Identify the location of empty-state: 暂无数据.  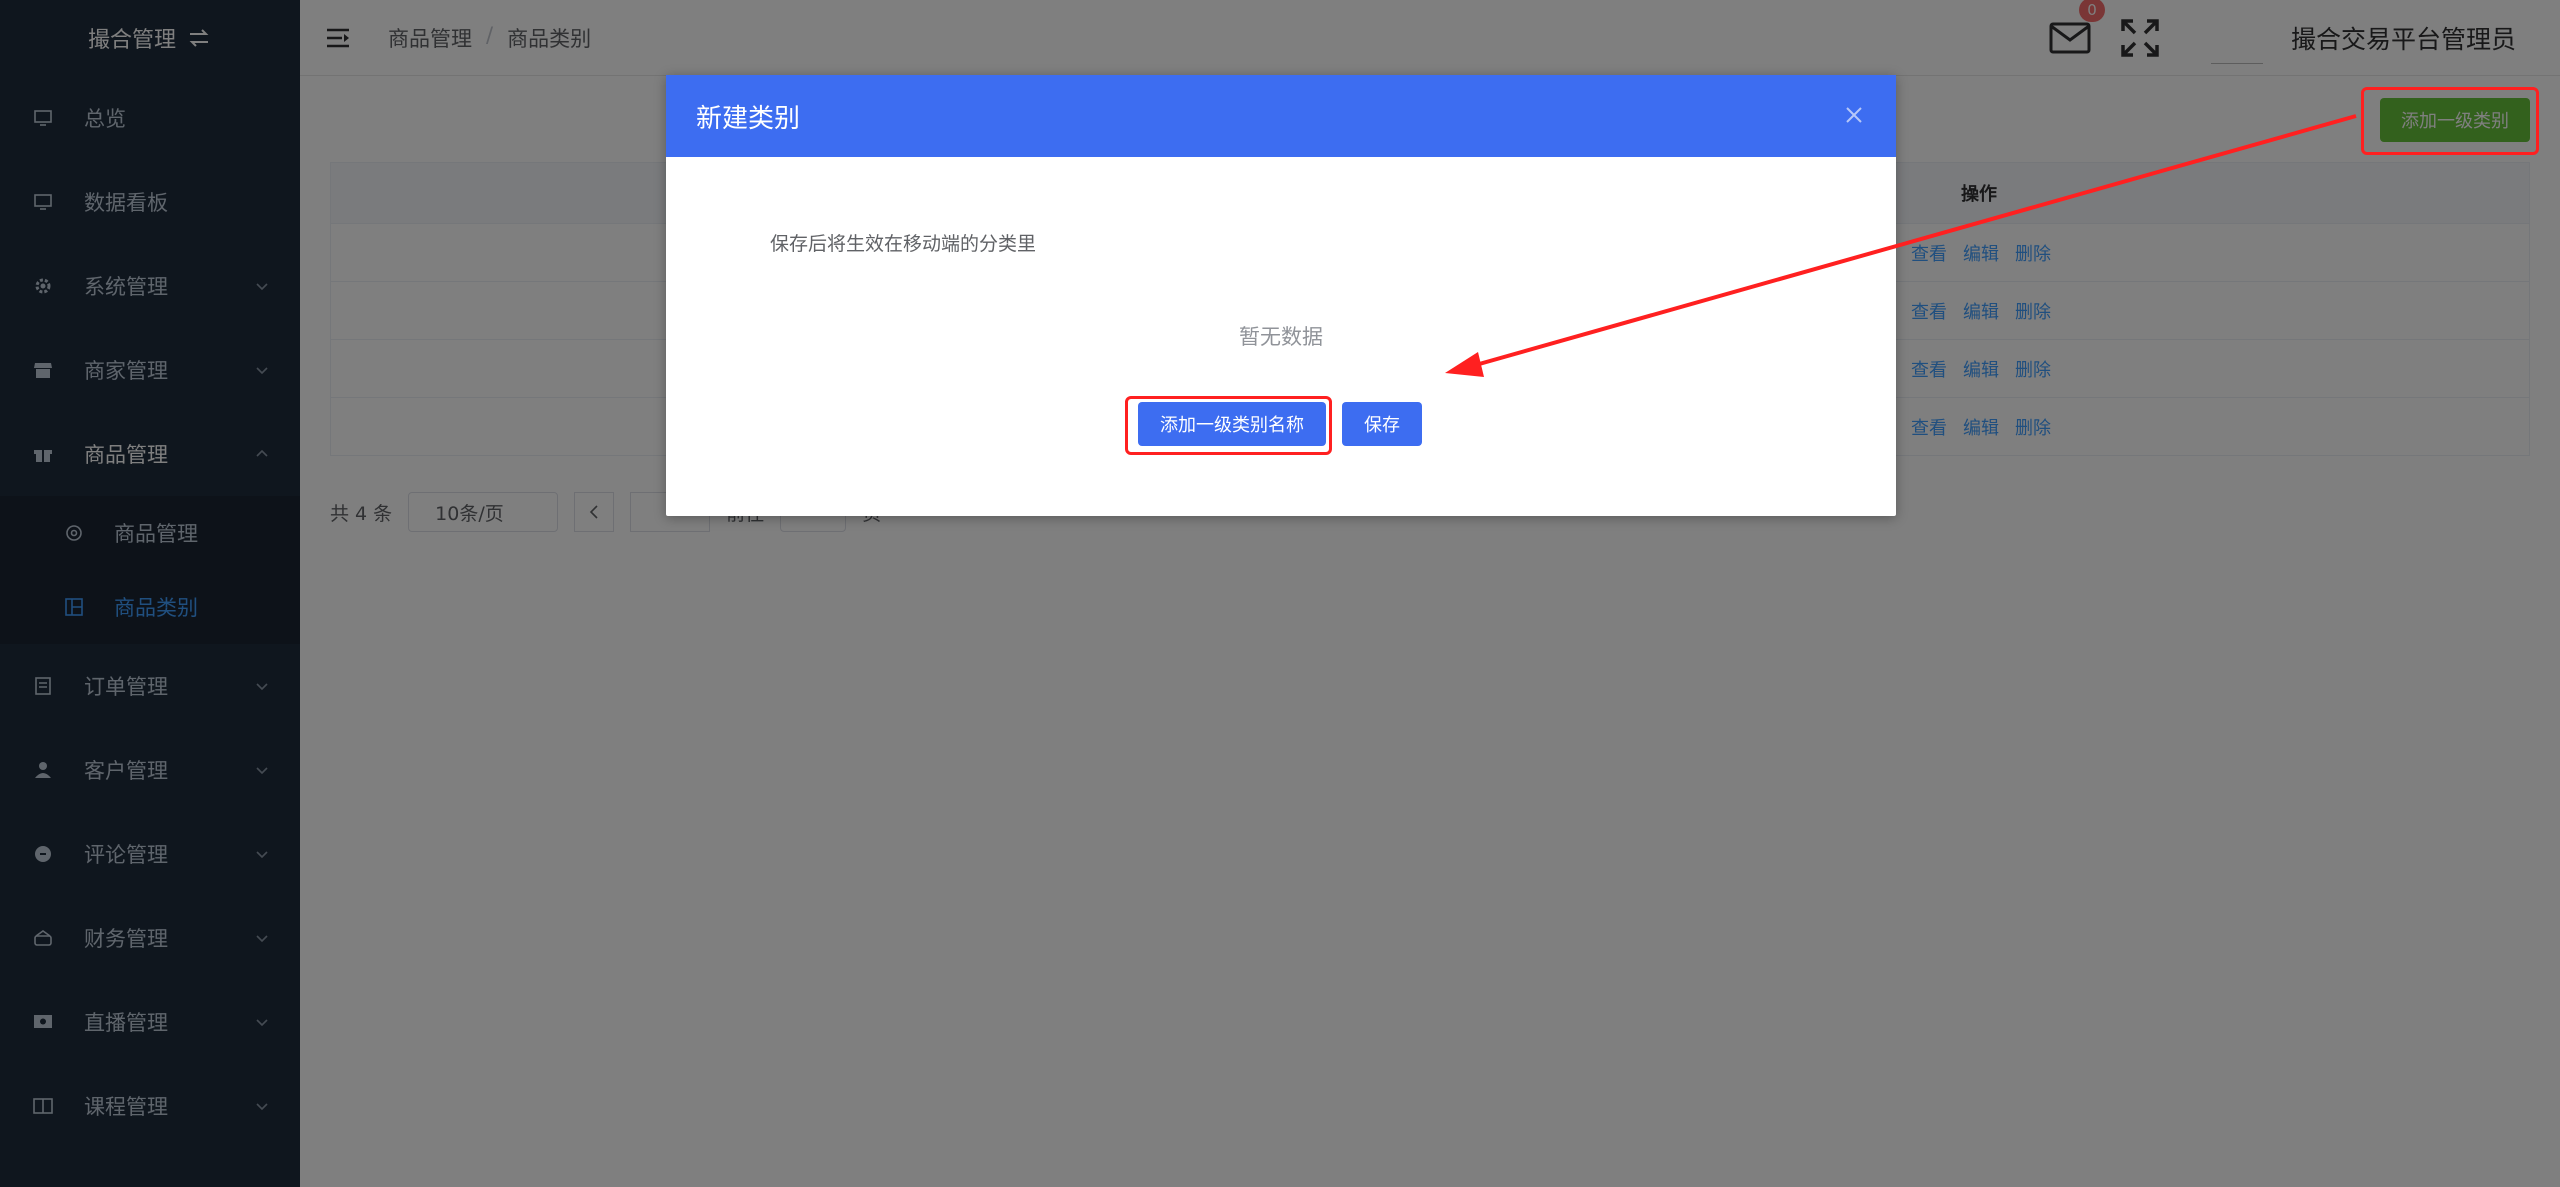
(1281, 337).